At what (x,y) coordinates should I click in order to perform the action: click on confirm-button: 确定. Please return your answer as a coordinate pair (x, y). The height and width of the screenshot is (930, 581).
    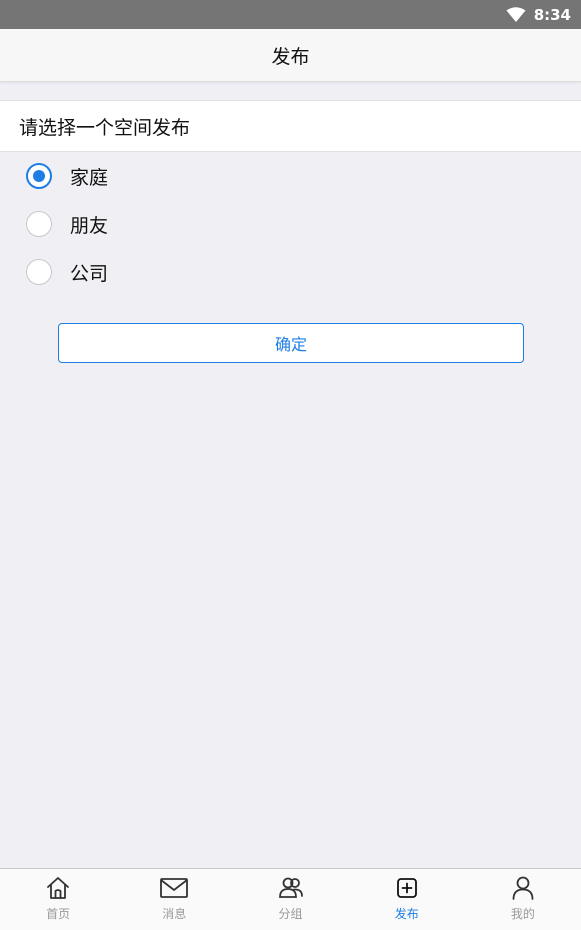
    Looking at the image, I should click on (291, 343).